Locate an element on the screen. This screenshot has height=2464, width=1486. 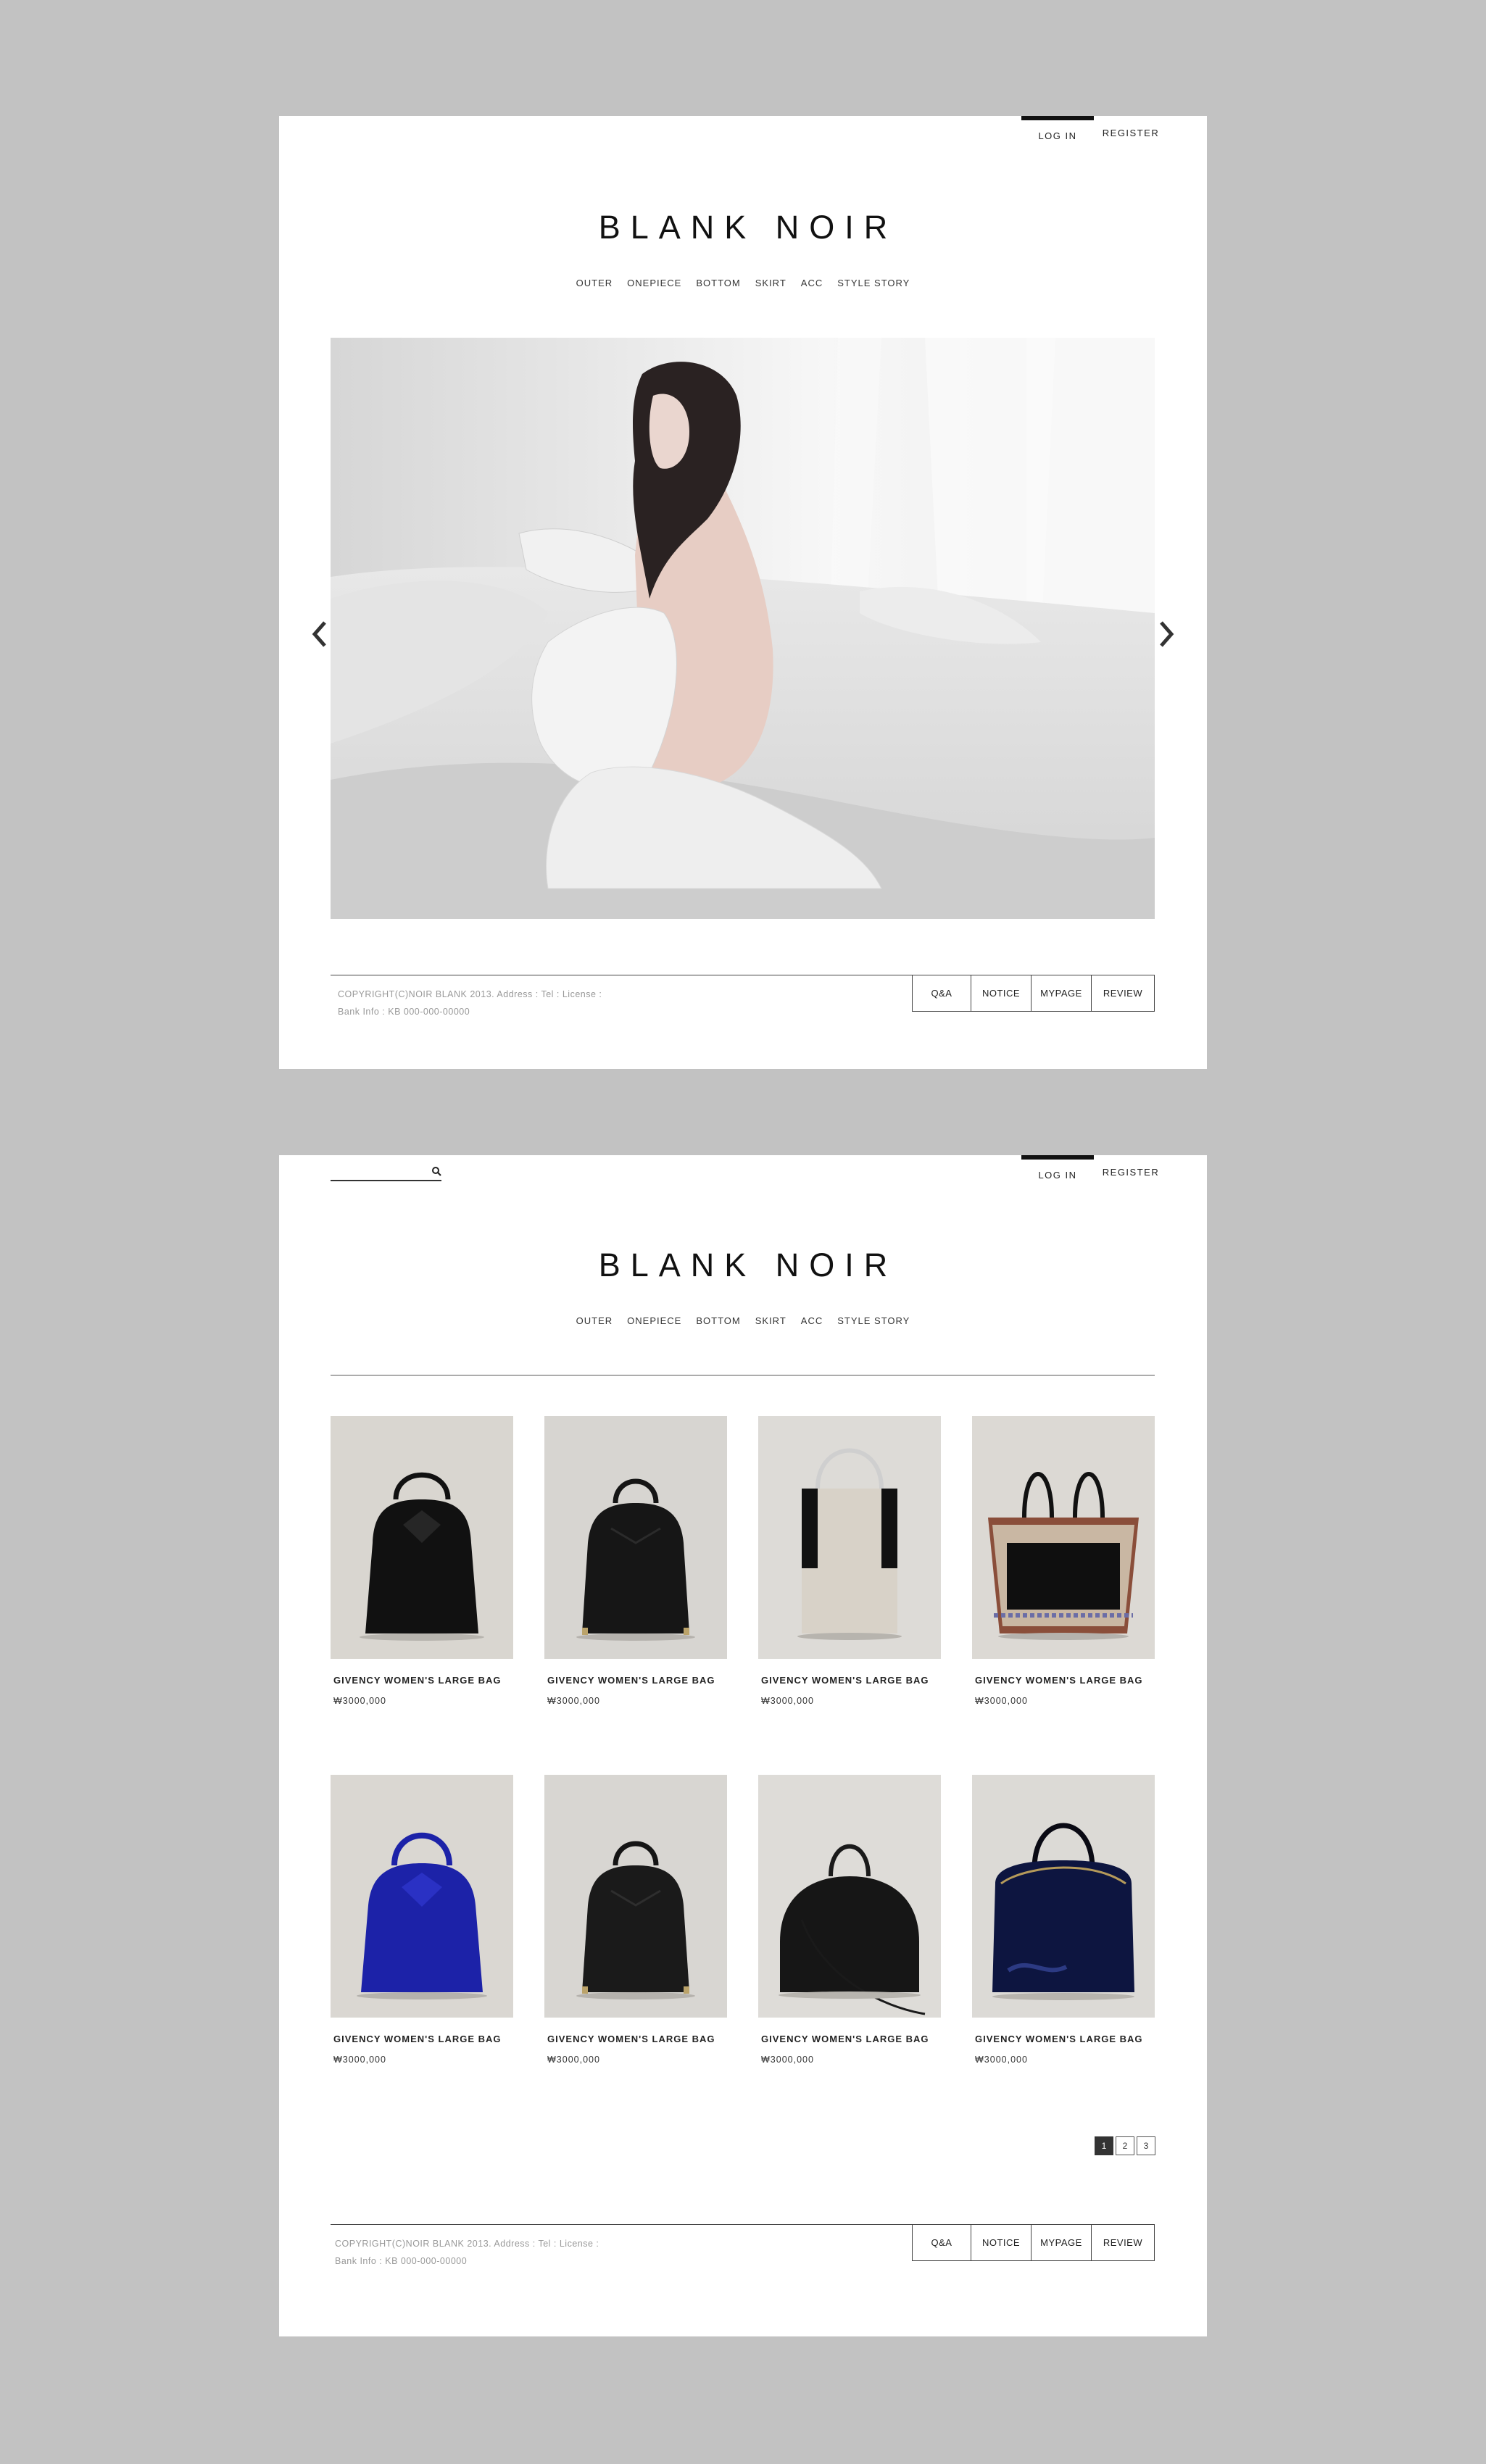
pagination: 1 2 3 is located at coordinates (1125, 2145).